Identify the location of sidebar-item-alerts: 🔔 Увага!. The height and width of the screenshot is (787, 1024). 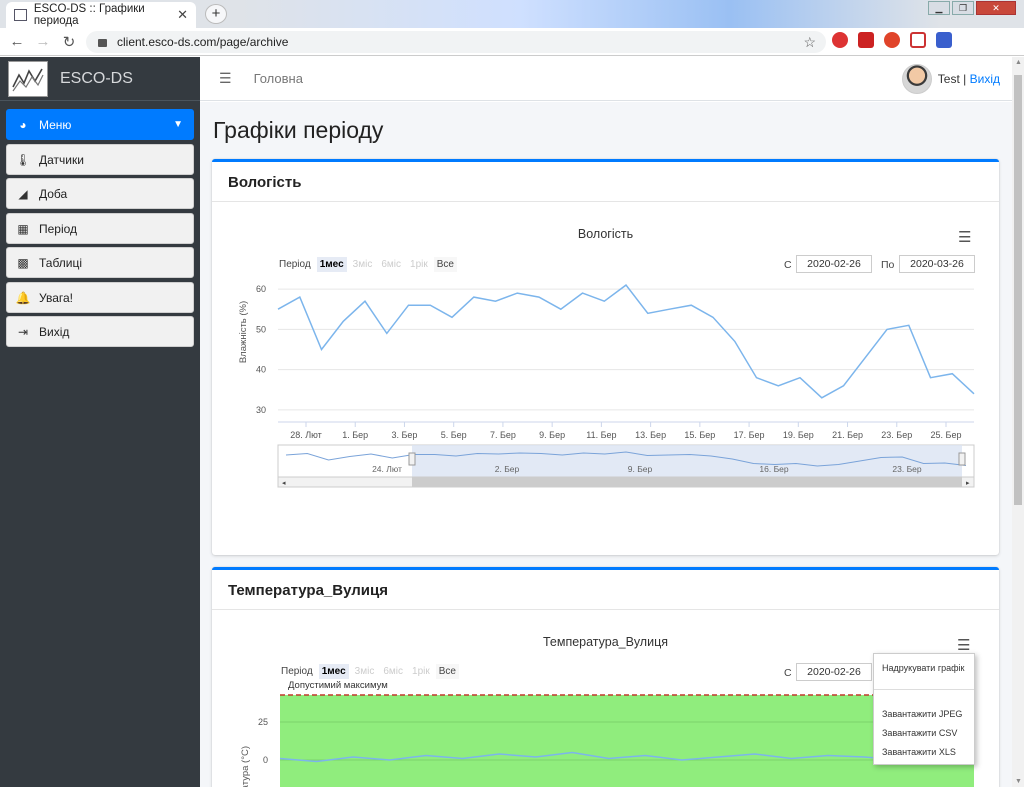
(100, 297).